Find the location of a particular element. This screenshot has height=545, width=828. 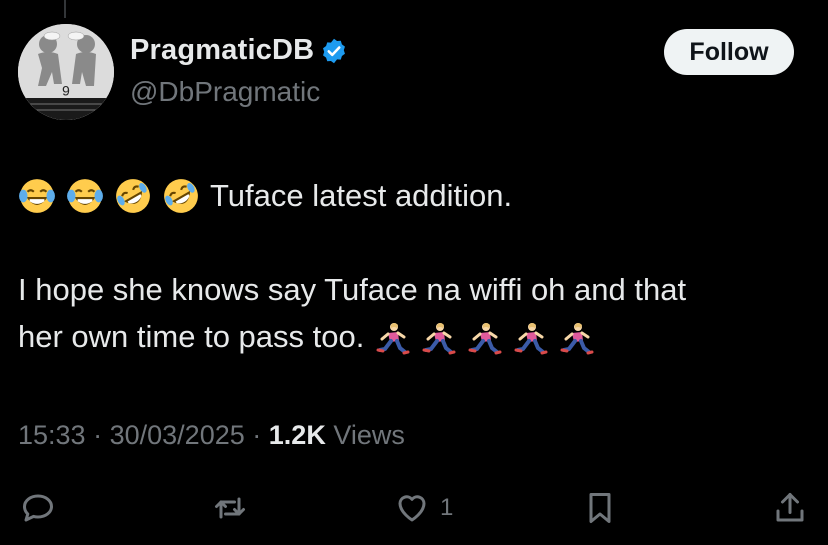

share-button is located at coordinates (790, 508).